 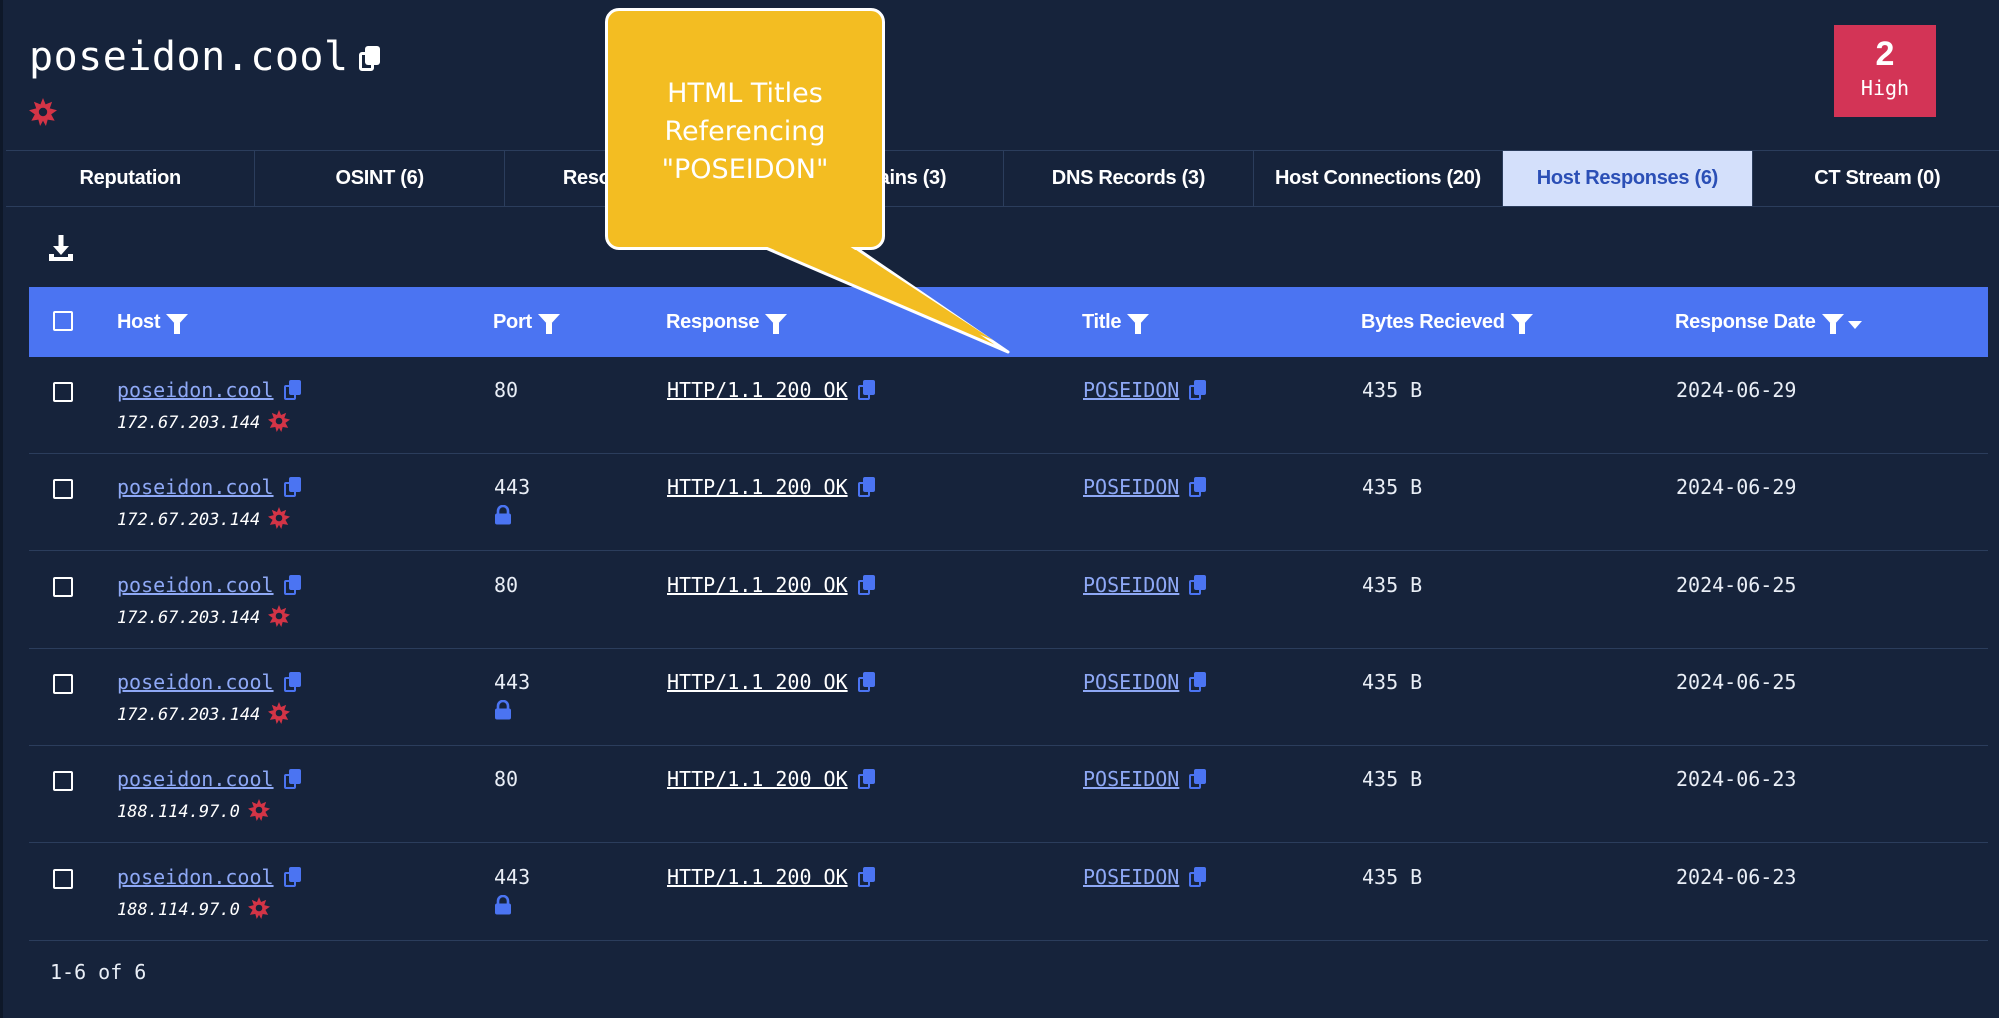 I want to click on tab-dns-records: DNS Records (3), so click(x=1129, y=178).